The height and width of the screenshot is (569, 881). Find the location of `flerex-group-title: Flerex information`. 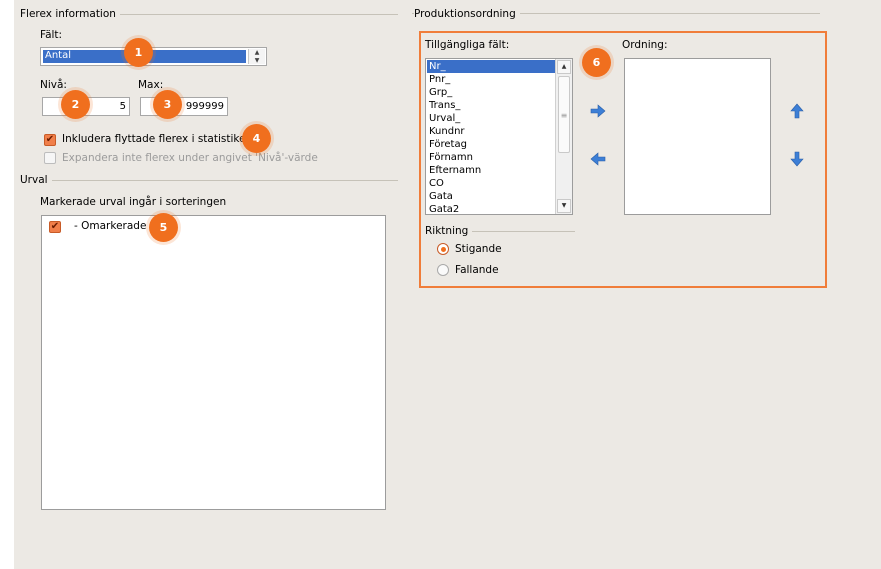

flerex-group-title: Flerex information is located at coordinates (70, 14).